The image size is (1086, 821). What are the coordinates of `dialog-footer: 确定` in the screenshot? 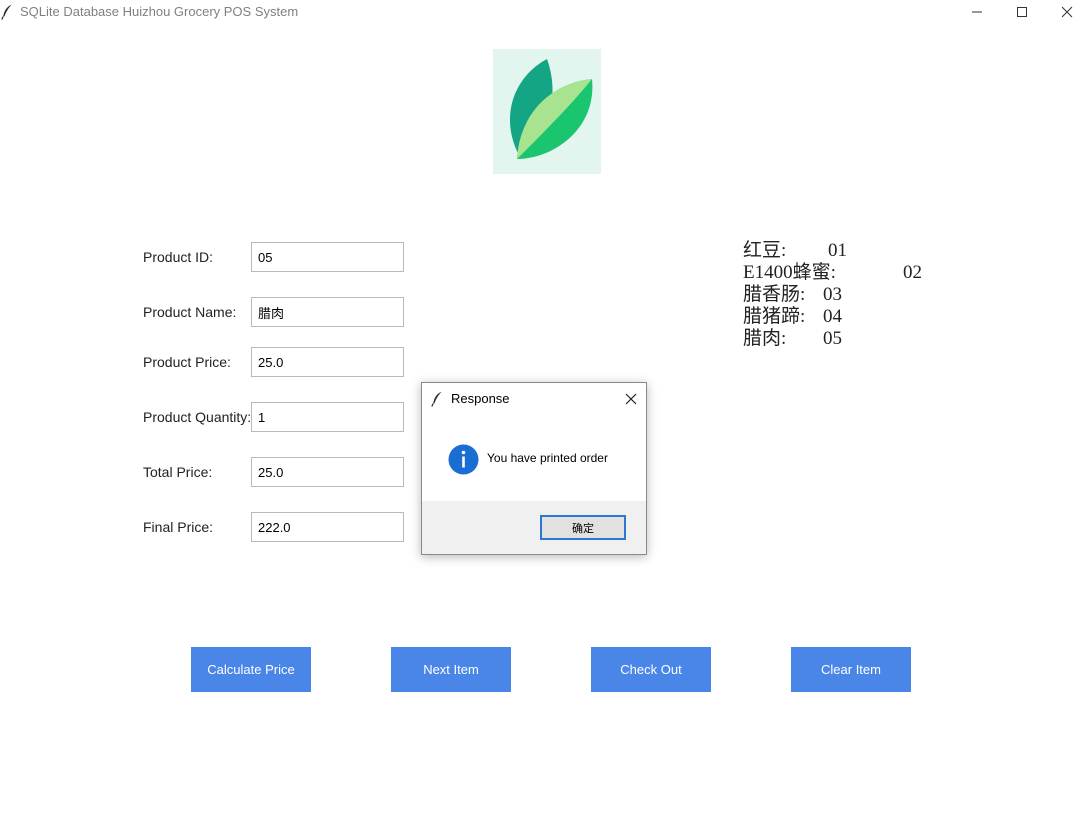 It's located at (534, 527).